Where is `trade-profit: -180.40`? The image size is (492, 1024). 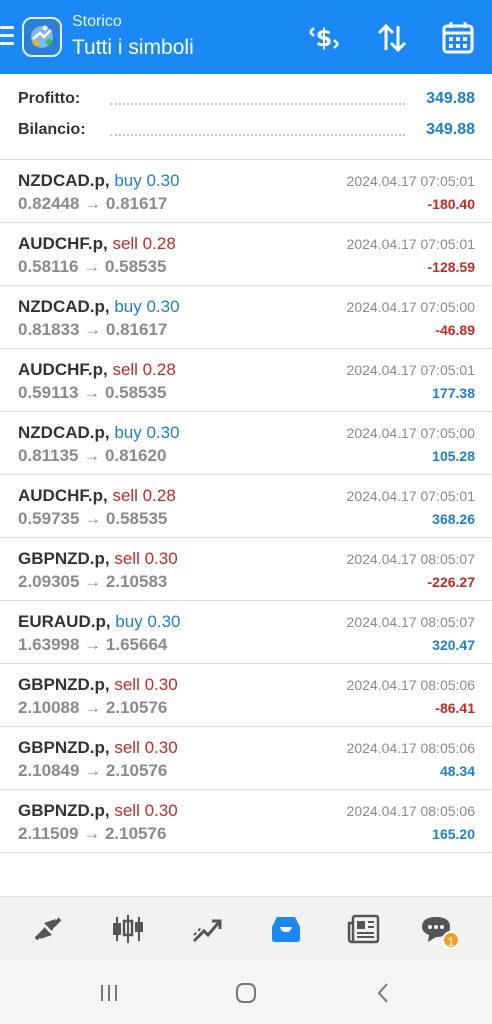
trade-profit: -180.40 is located at coordinates (451, 204).